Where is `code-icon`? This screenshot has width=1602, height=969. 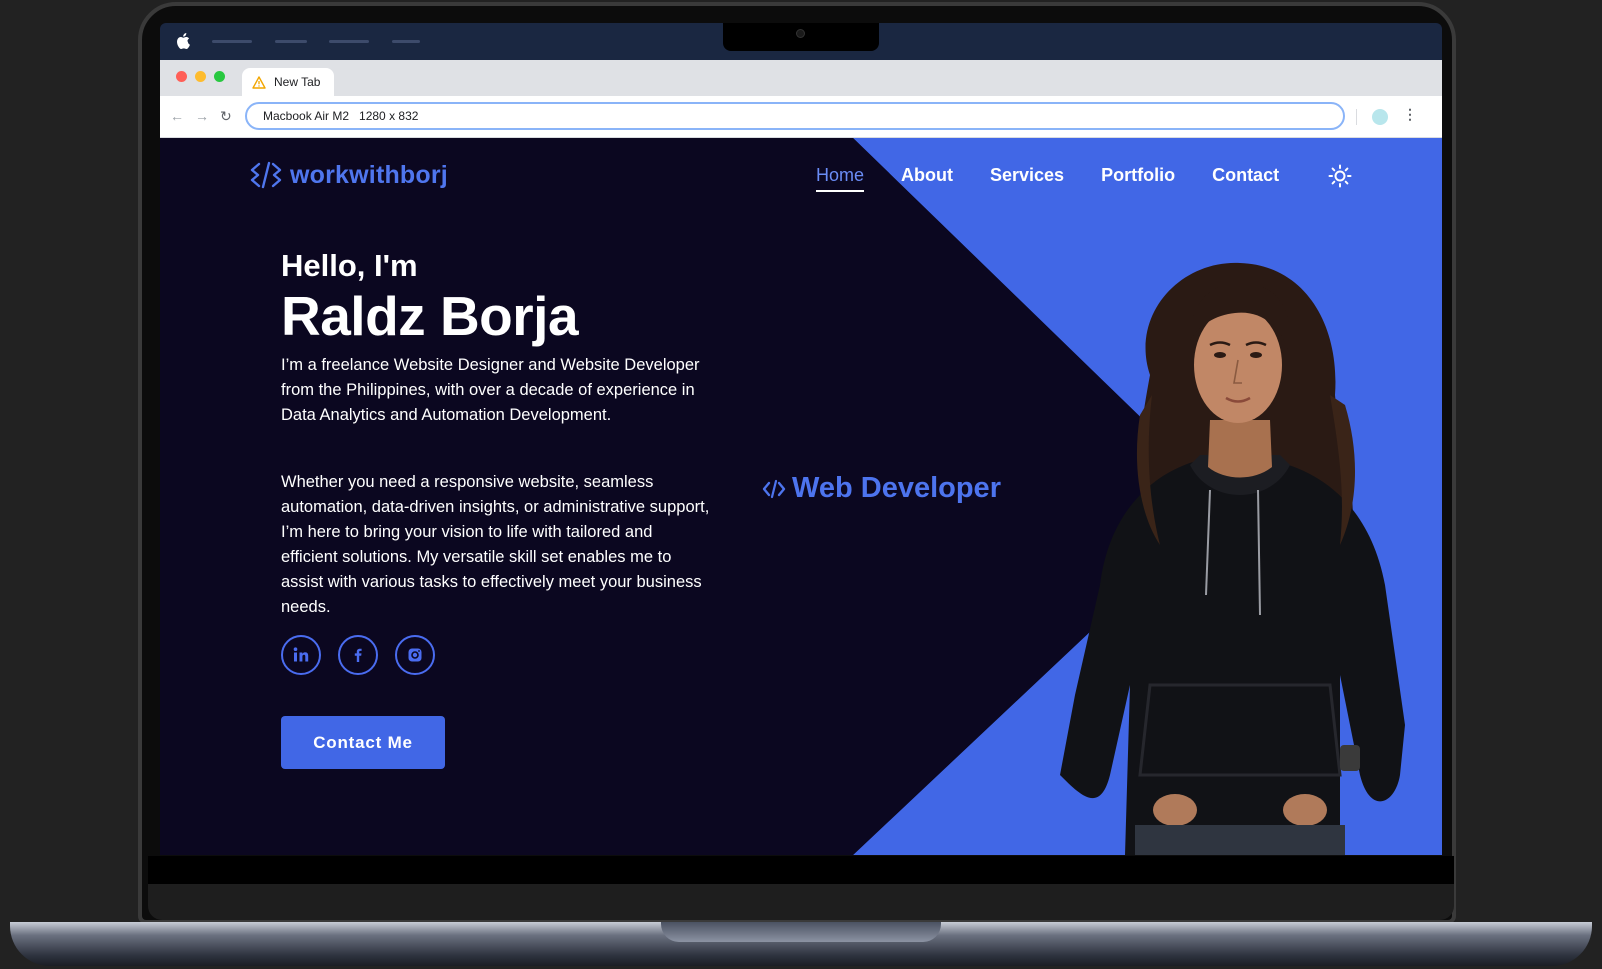
code-icon is located at coordinates (774, 488).